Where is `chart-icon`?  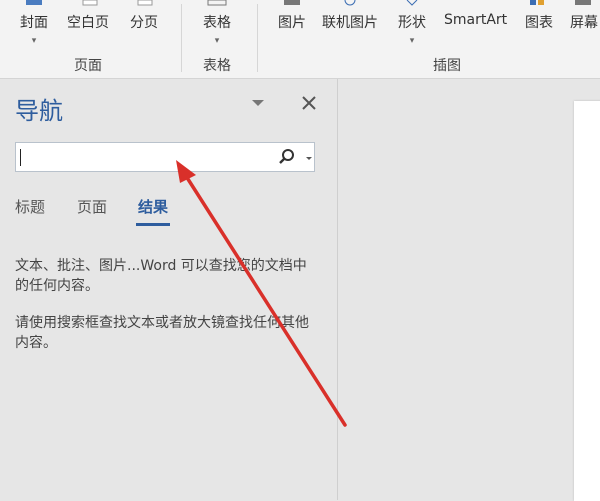 chart-icon is located at coordinates (537, 2).